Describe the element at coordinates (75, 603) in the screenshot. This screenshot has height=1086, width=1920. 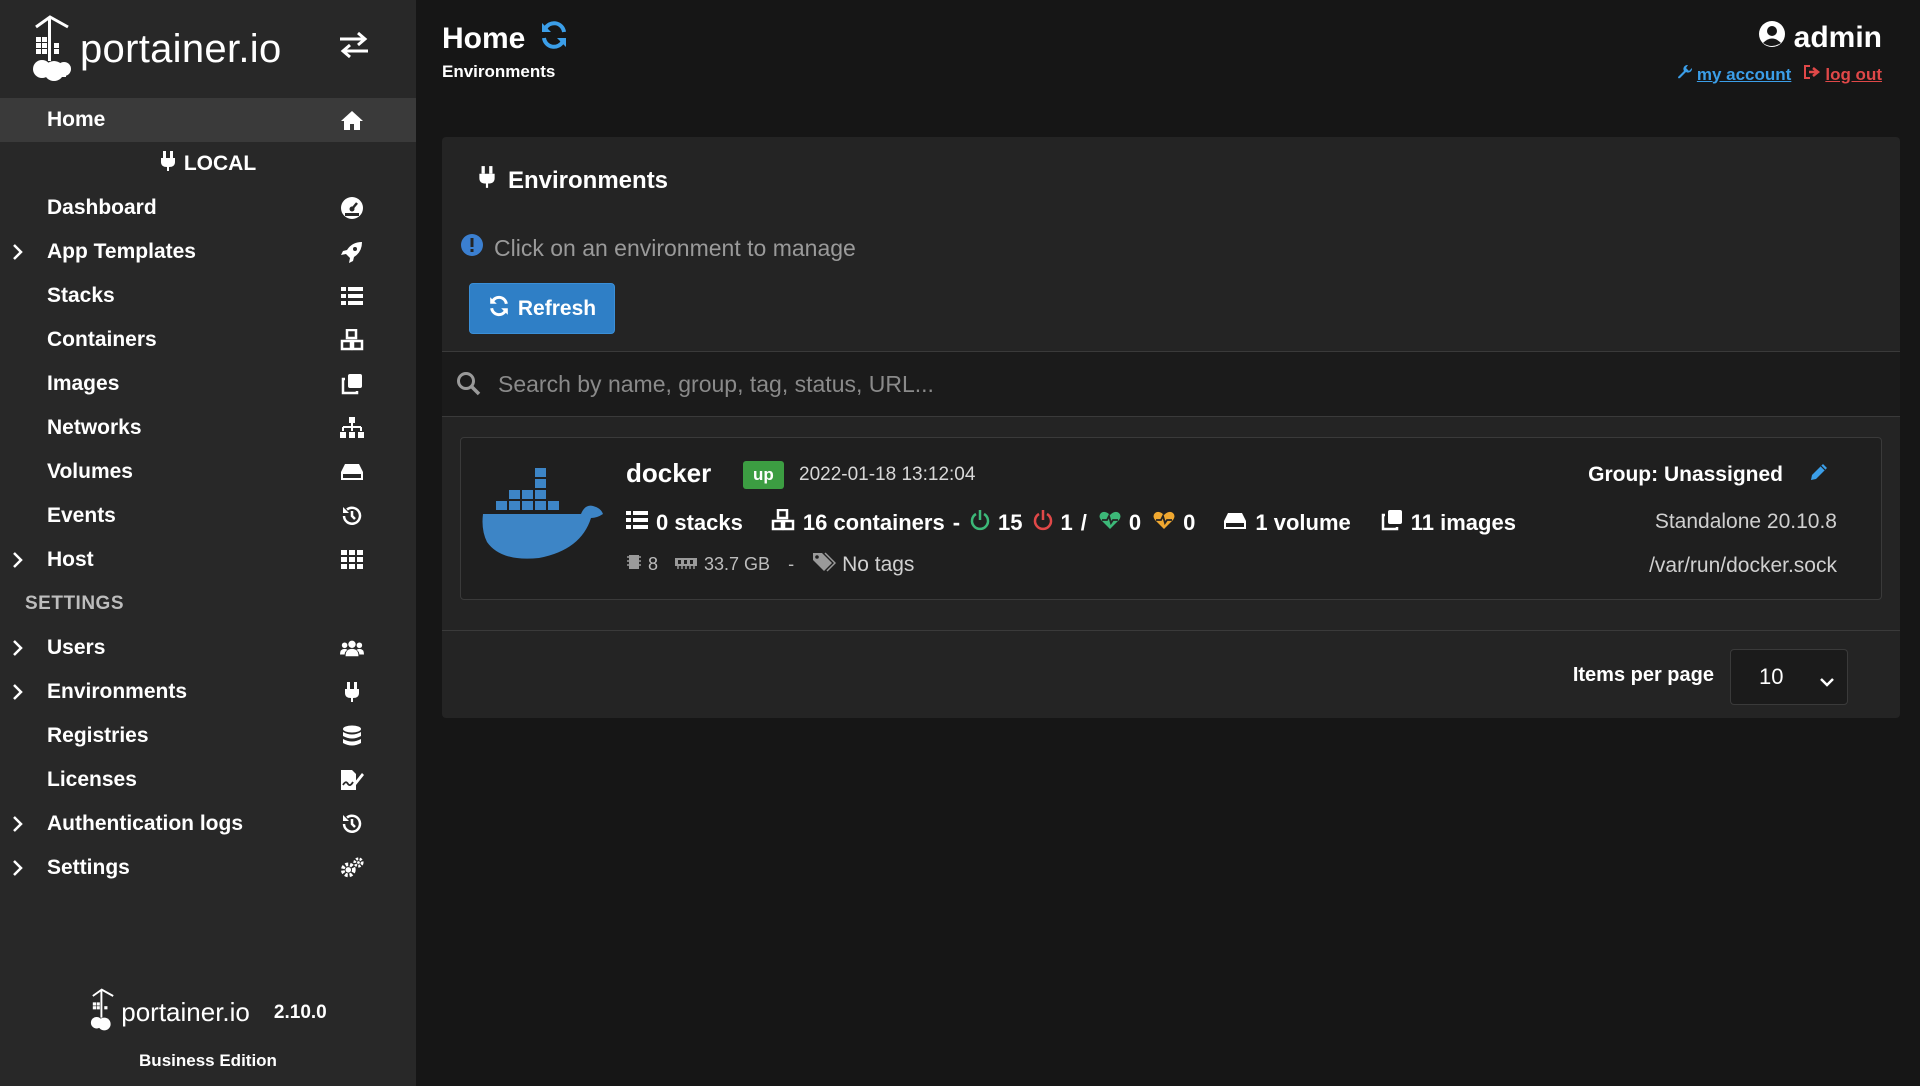
I see `settings-heading: SETTINGS` at that location.